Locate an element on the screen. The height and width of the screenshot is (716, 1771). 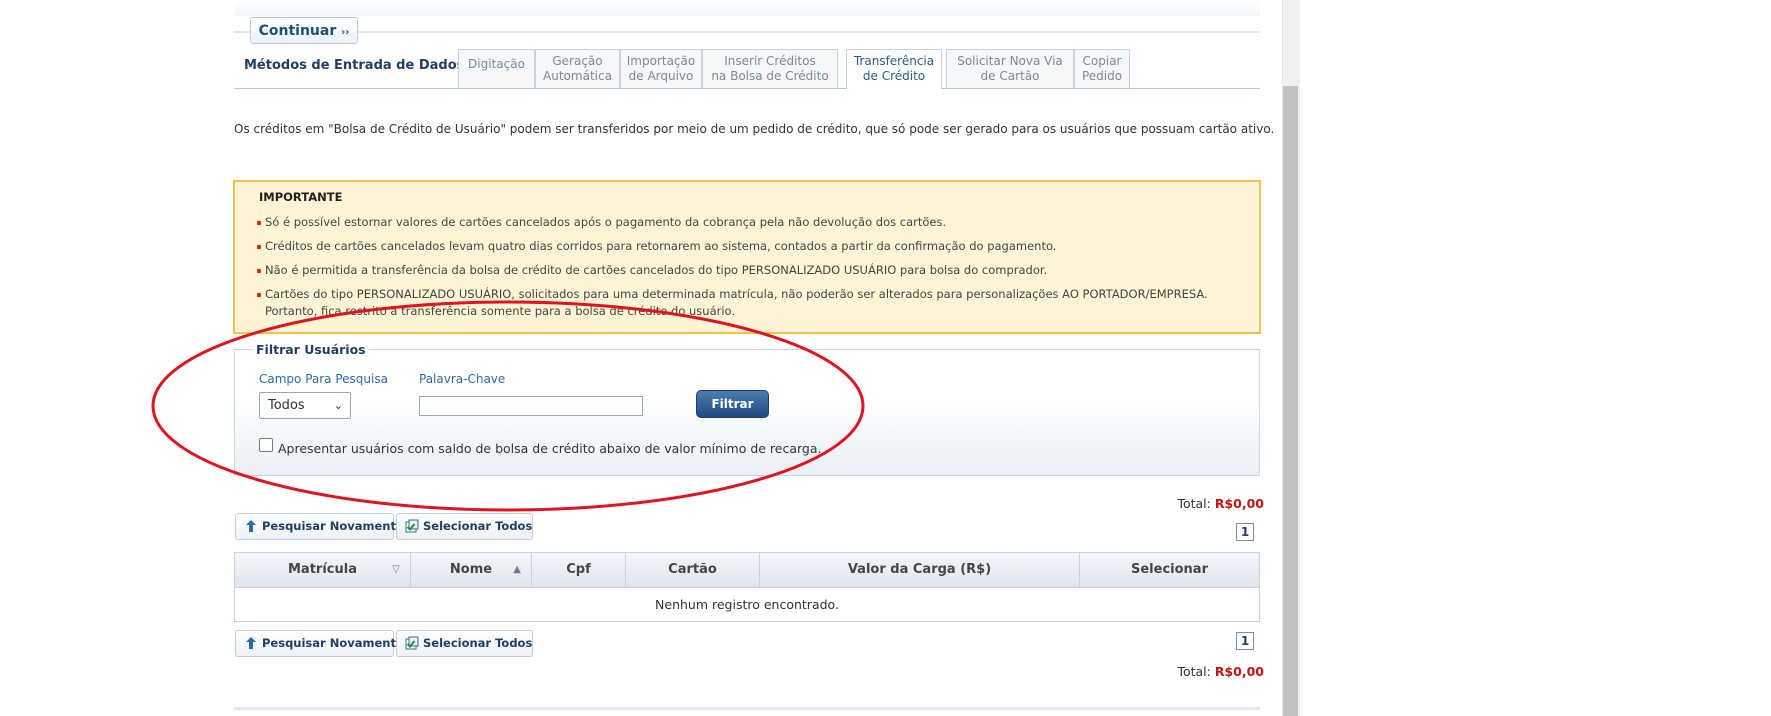
column-header-cpf: Cpf is located at coordinates (579, 570).